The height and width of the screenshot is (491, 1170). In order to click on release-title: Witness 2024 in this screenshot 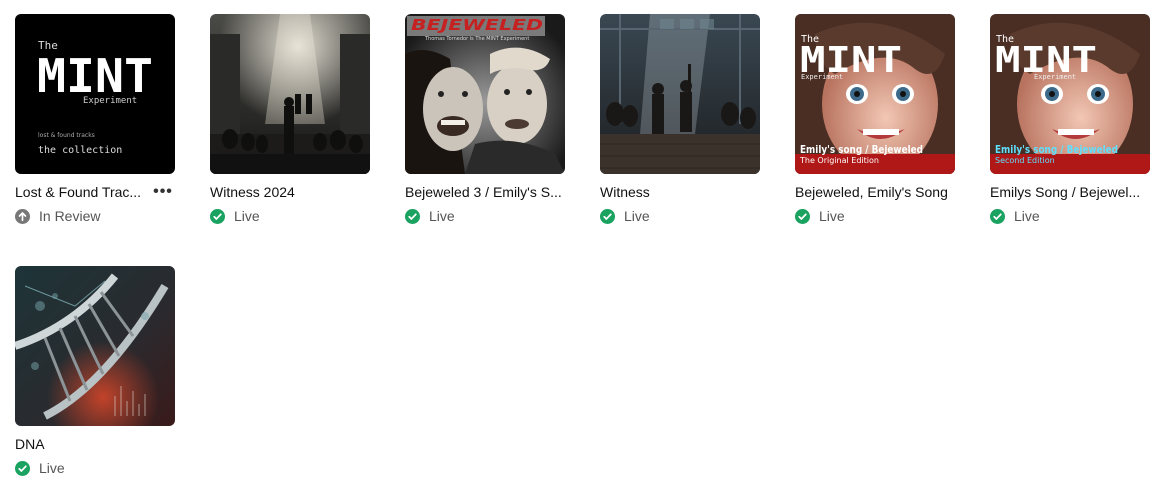, I will do `click(290, 192)`.